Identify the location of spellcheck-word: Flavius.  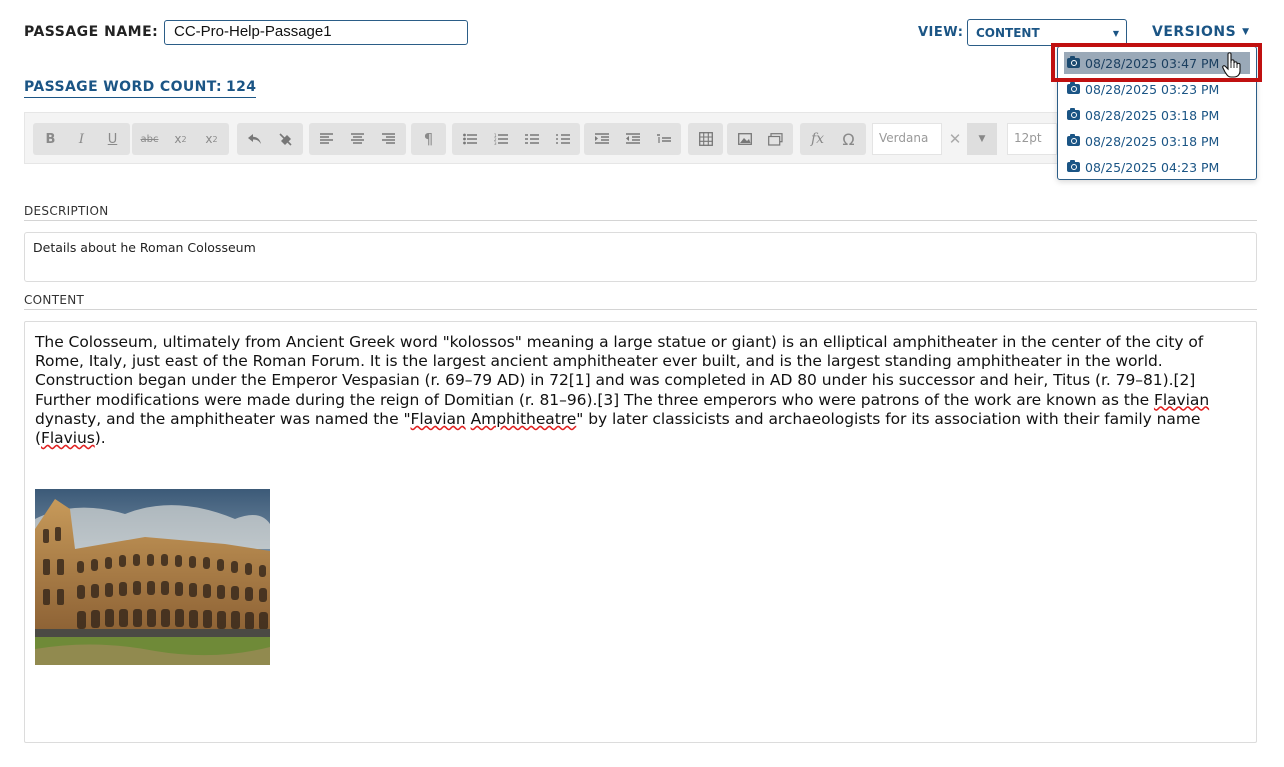
(68, 438).